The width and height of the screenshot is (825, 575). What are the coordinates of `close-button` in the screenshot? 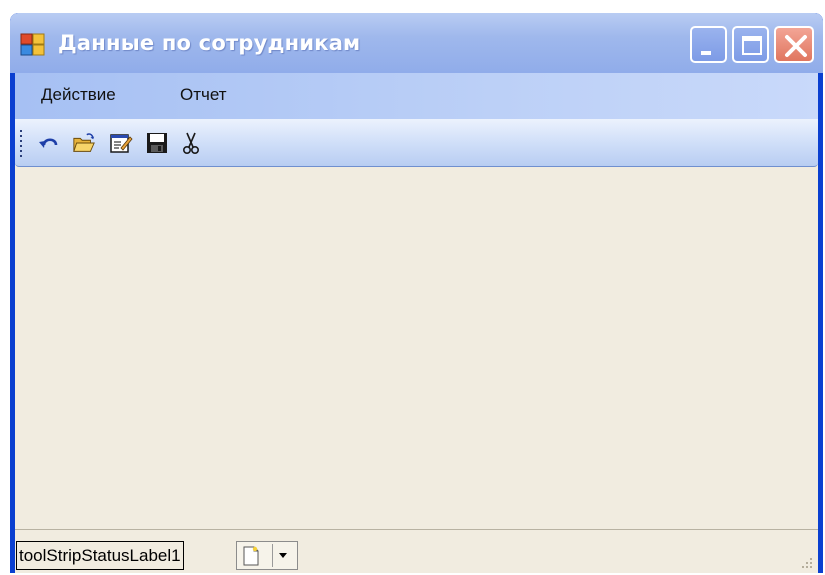 It's located at (794, 44).